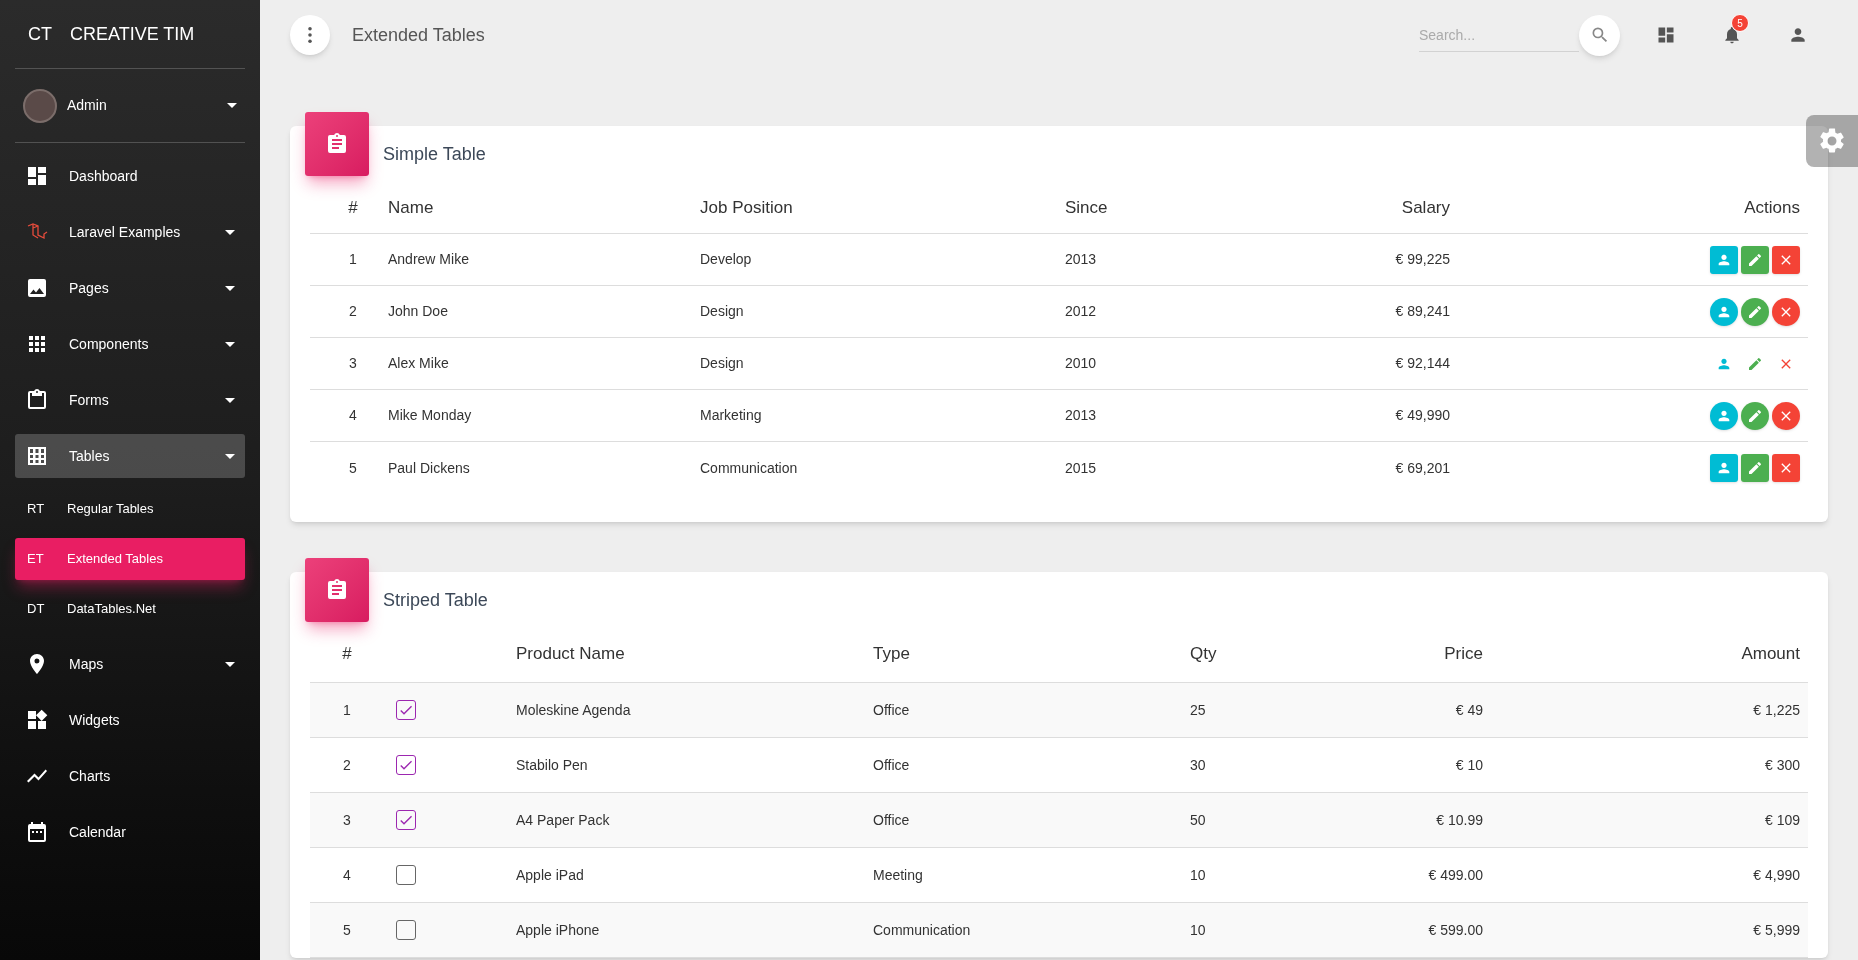 Image resolution: width=1858 pixels, height=960 pixels. I want to click on table-cell-text: € 10.99, so click(1459, 820).